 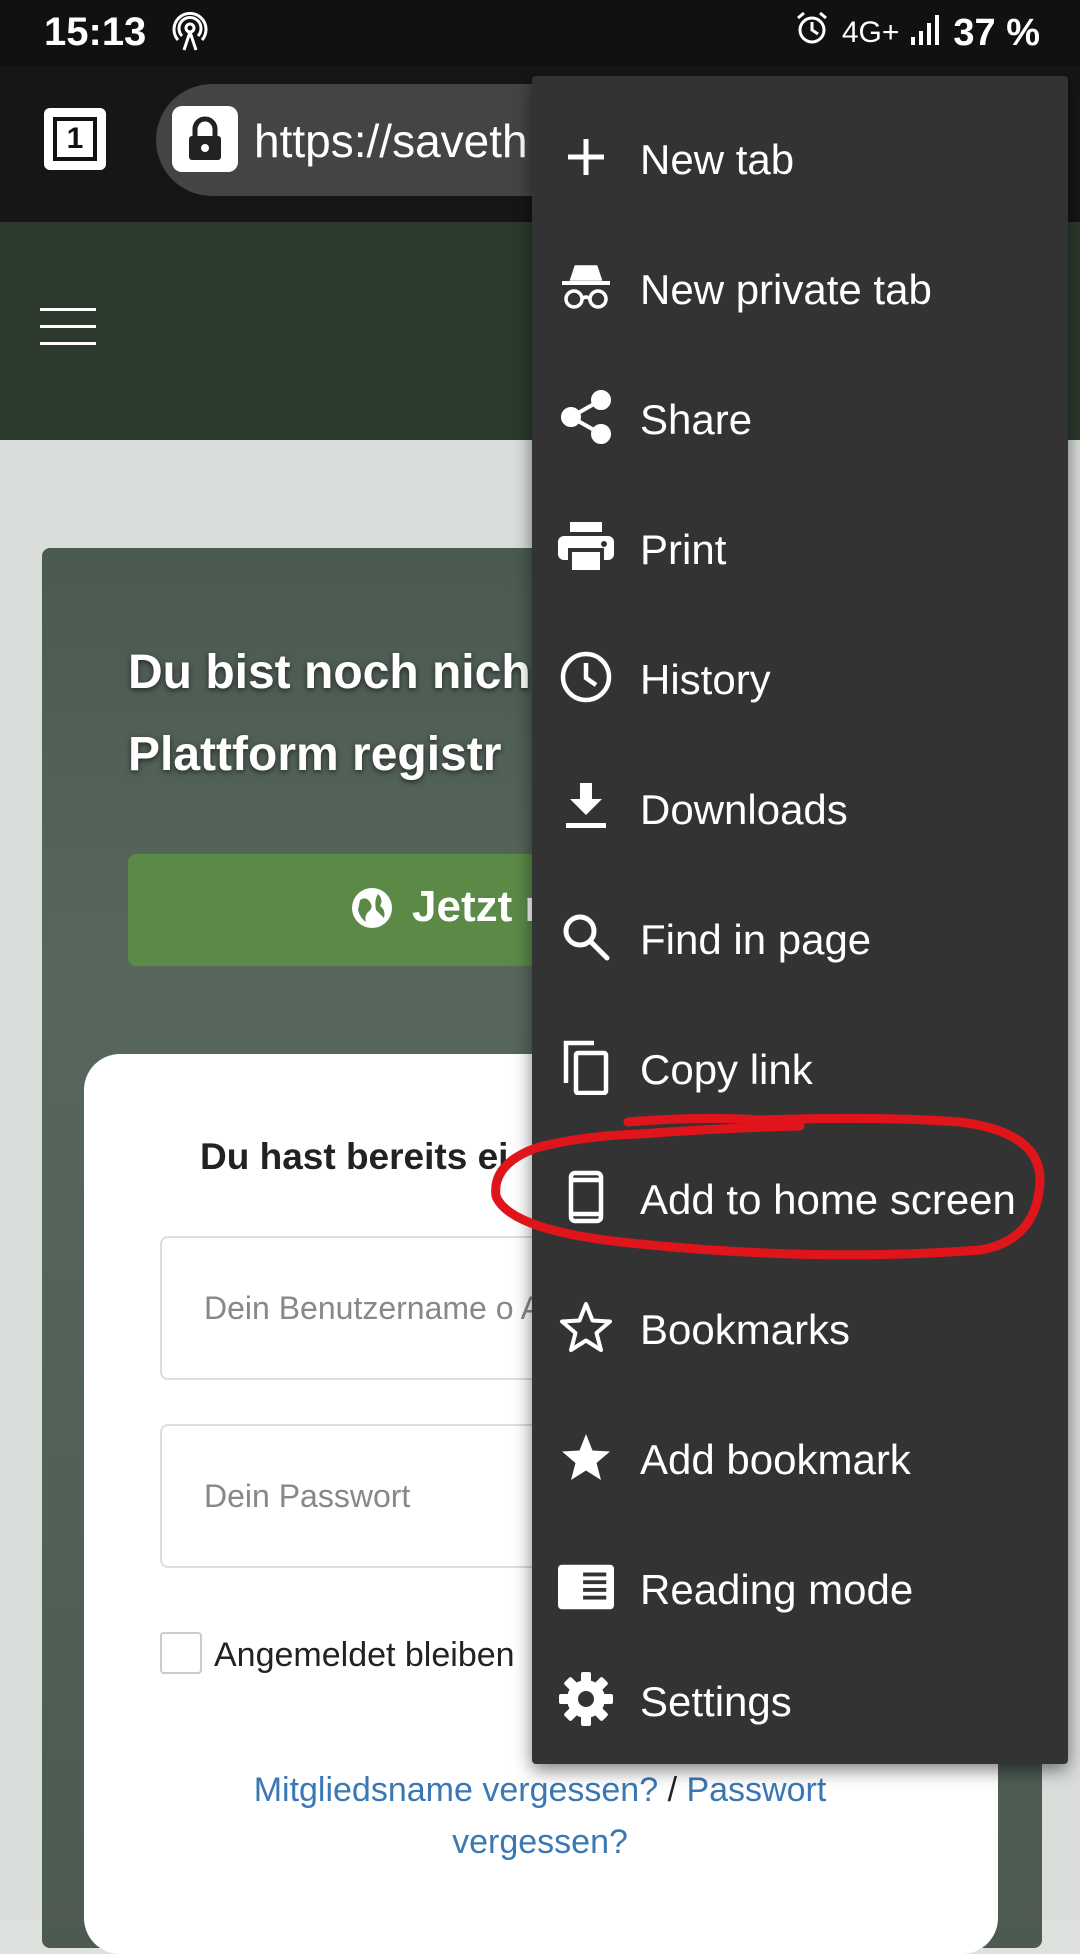 I want to click on menu-item-label: Add to home screen, so click(x=828, y=1199).